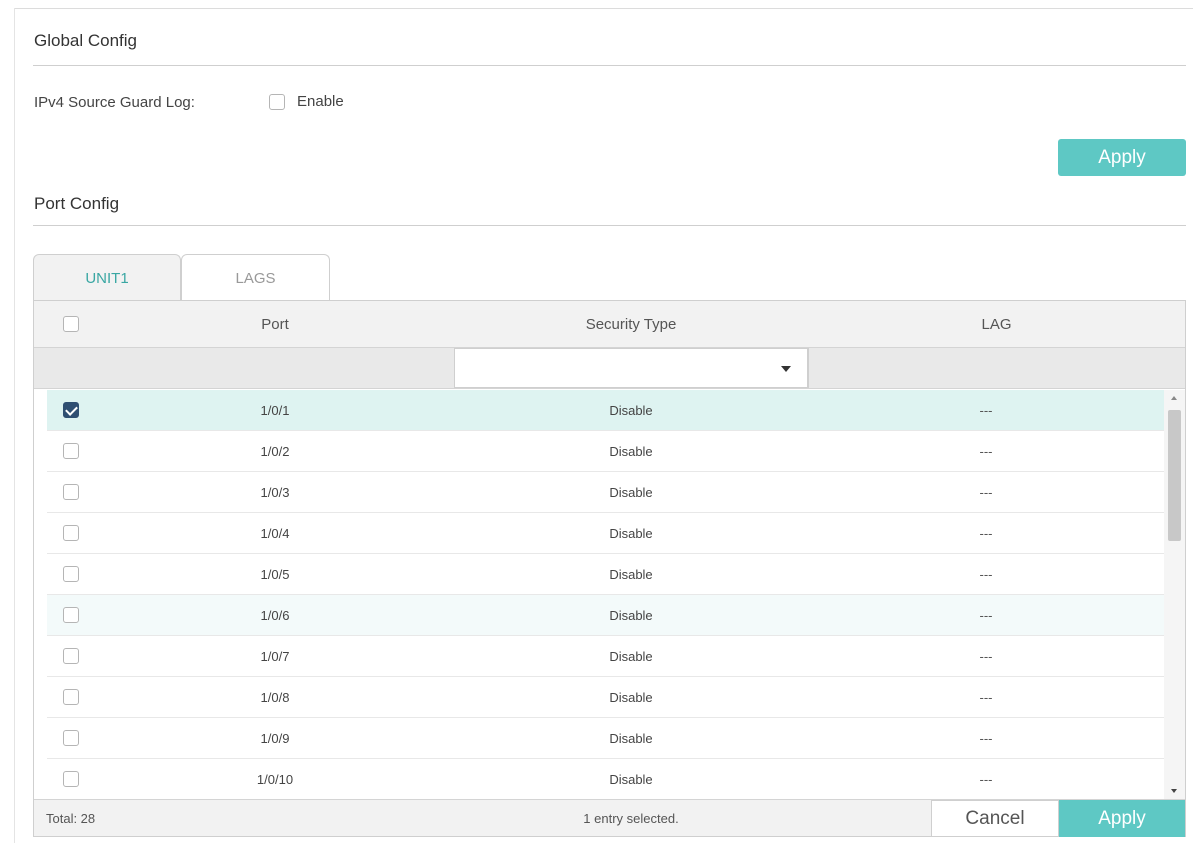  What do you see at coordinates (275, 410) in the screenshot?
I see `row-port: 1/0/1` at bounding box center [275, 410].